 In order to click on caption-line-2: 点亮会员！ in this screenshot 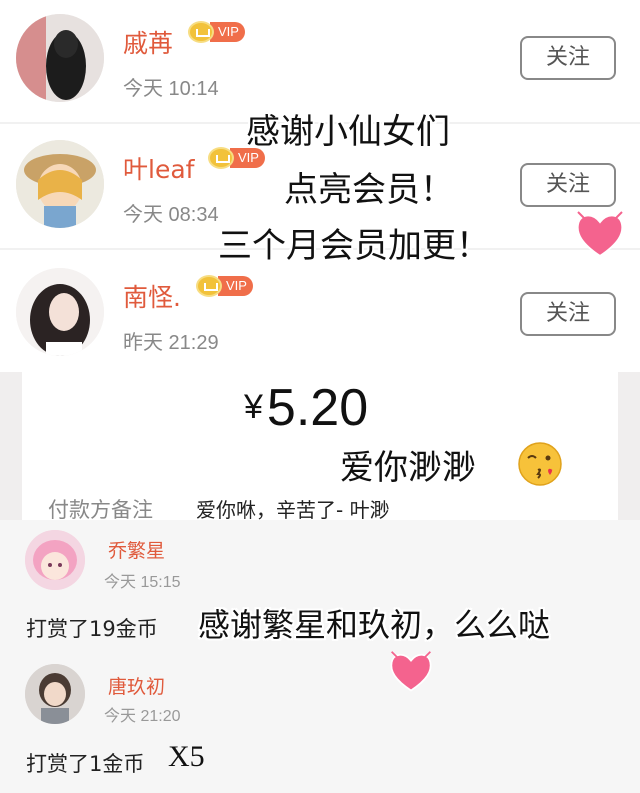, I will do `click(369, 190)`.